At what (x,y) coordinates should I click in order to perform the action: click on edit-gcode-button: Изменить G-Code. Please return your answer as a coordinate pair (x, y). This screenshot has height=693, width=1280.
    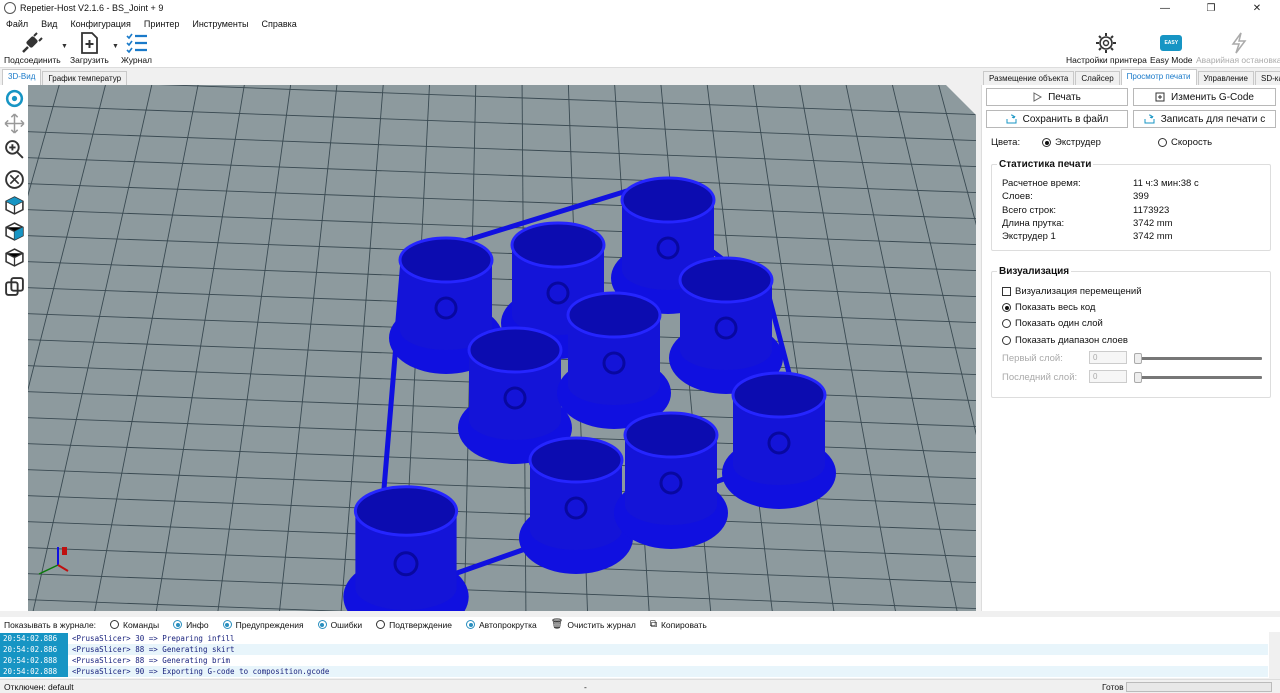
    Looking at the image, I should click on (1204, 97).